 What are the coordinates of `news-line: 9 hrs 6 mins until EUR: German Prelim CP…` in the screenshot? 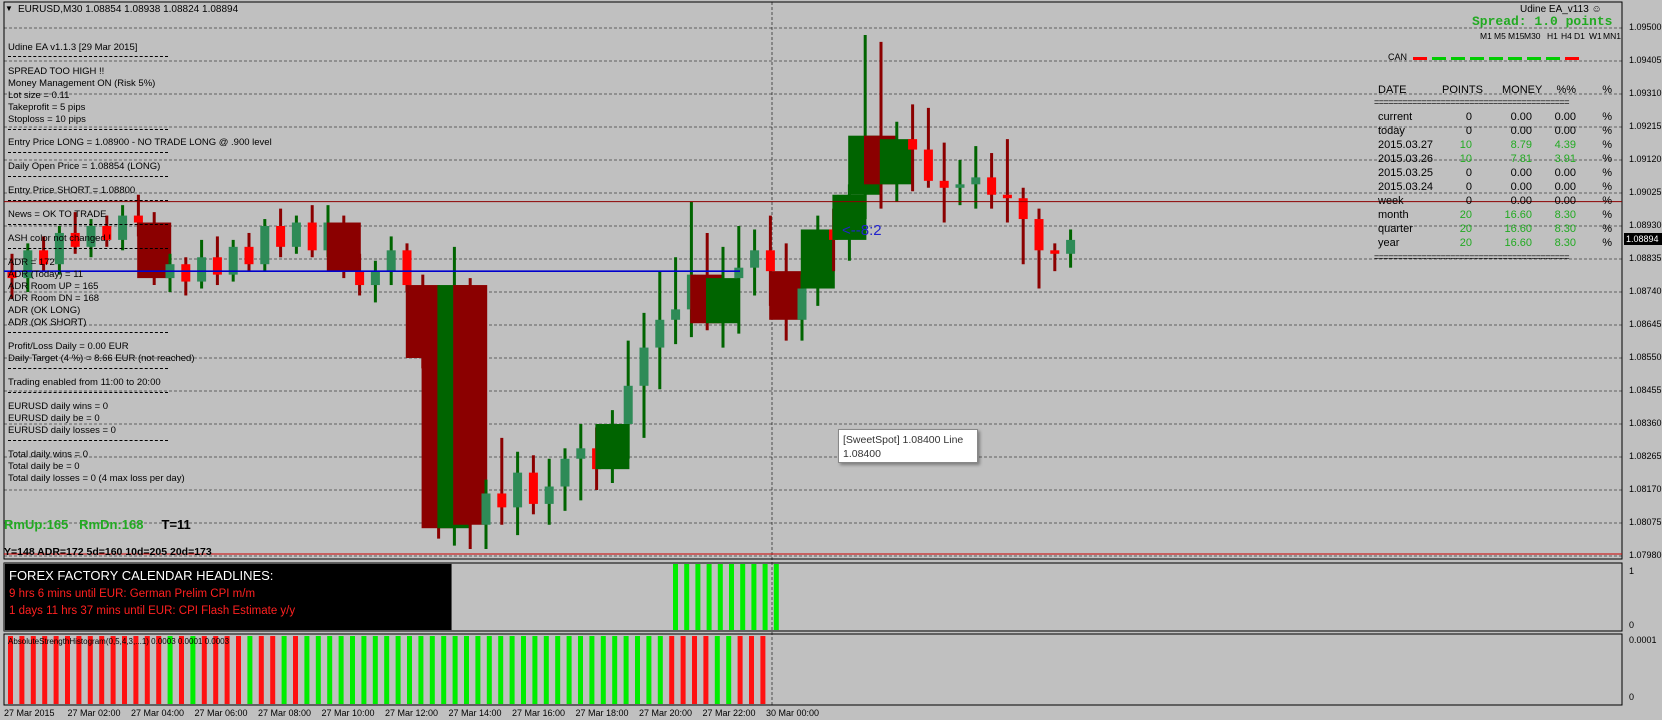 It's located at (132, 594).